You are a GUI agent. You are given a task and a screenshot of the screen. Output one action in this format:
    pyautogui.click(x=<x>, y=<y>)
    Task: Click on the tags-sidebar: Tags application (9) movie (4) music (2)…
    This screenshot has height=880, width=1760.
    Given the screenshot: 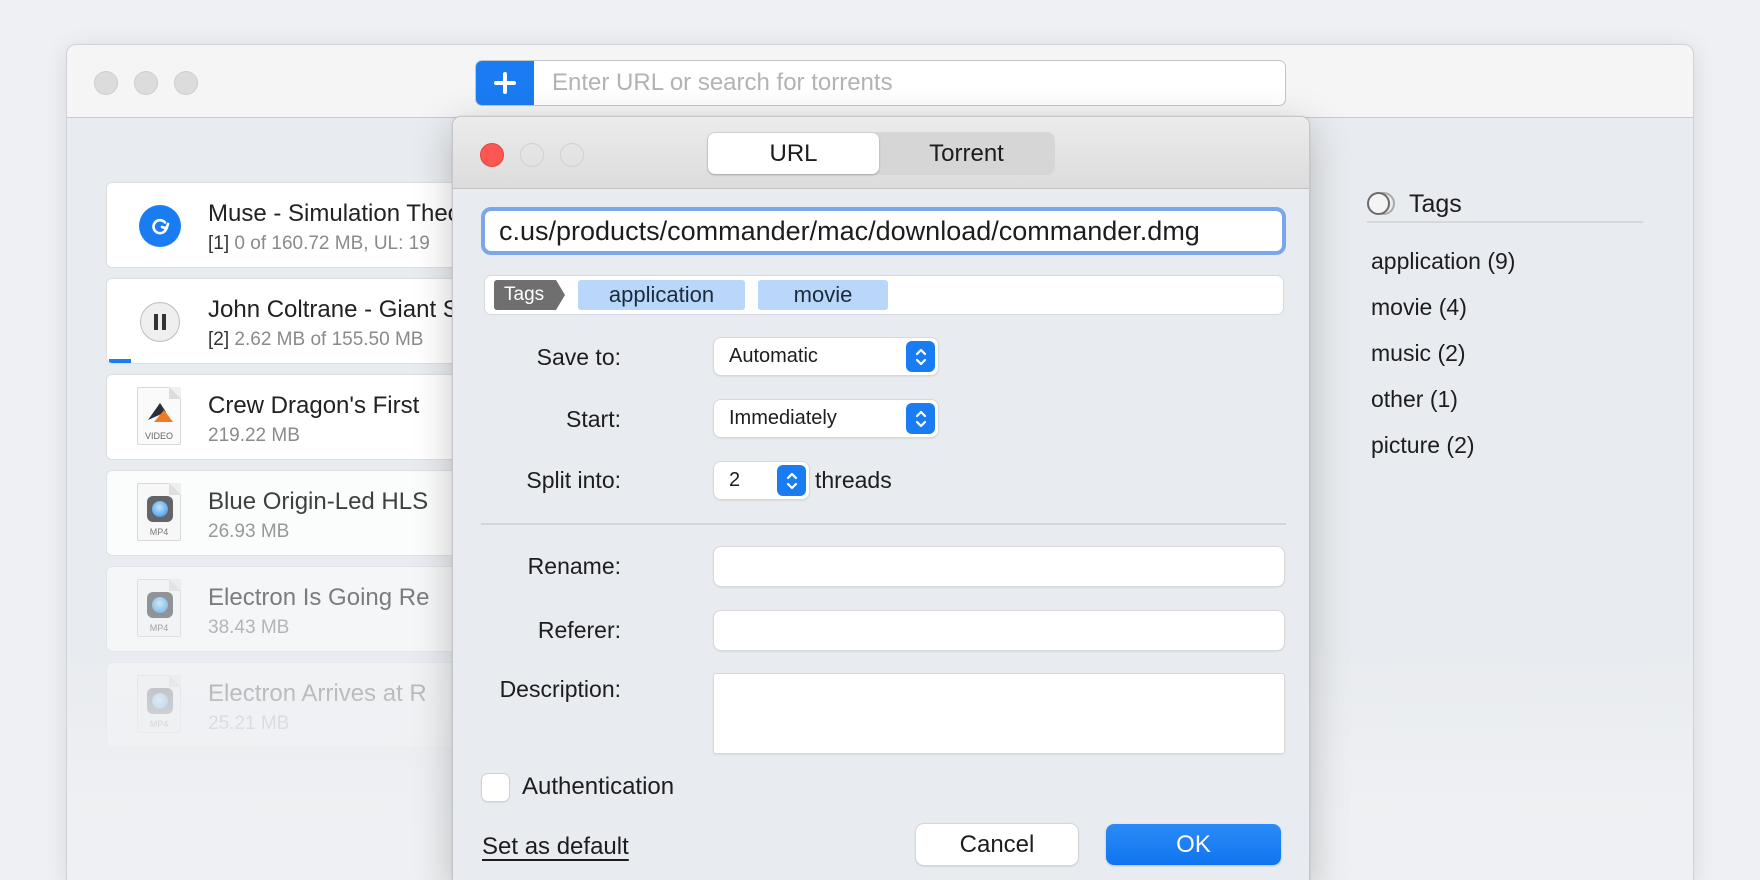 What is the action you would take?
    pyautogui.click(x=1505, y=331)
    